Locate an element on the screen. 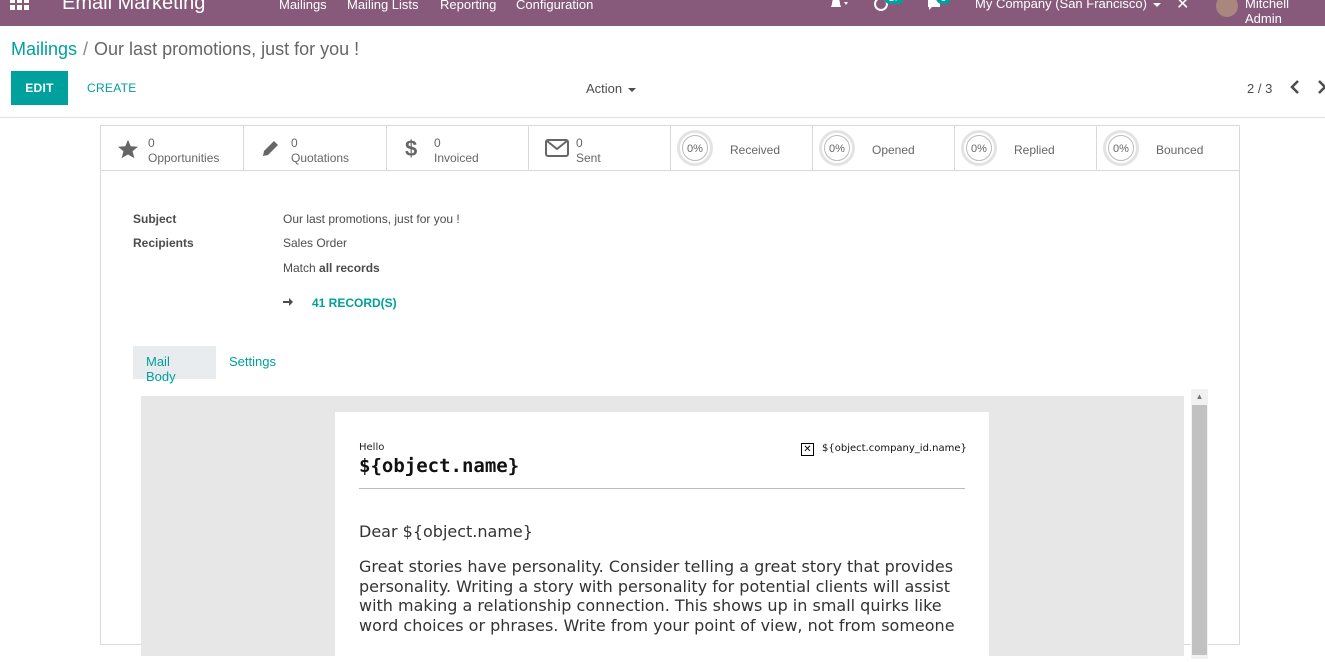 The image size is (1325, 662). sent-button: 0 Sent is located at coordinates (600, 148).